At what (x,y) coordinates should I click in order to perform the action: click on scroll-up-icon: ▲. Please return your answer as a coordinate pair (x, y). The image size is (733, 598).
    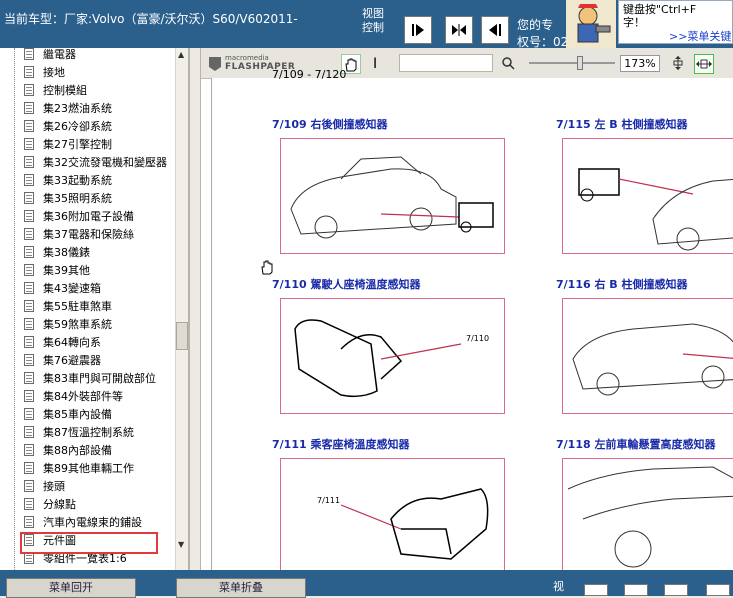
    Looking at the image, I should click on (181, 54).